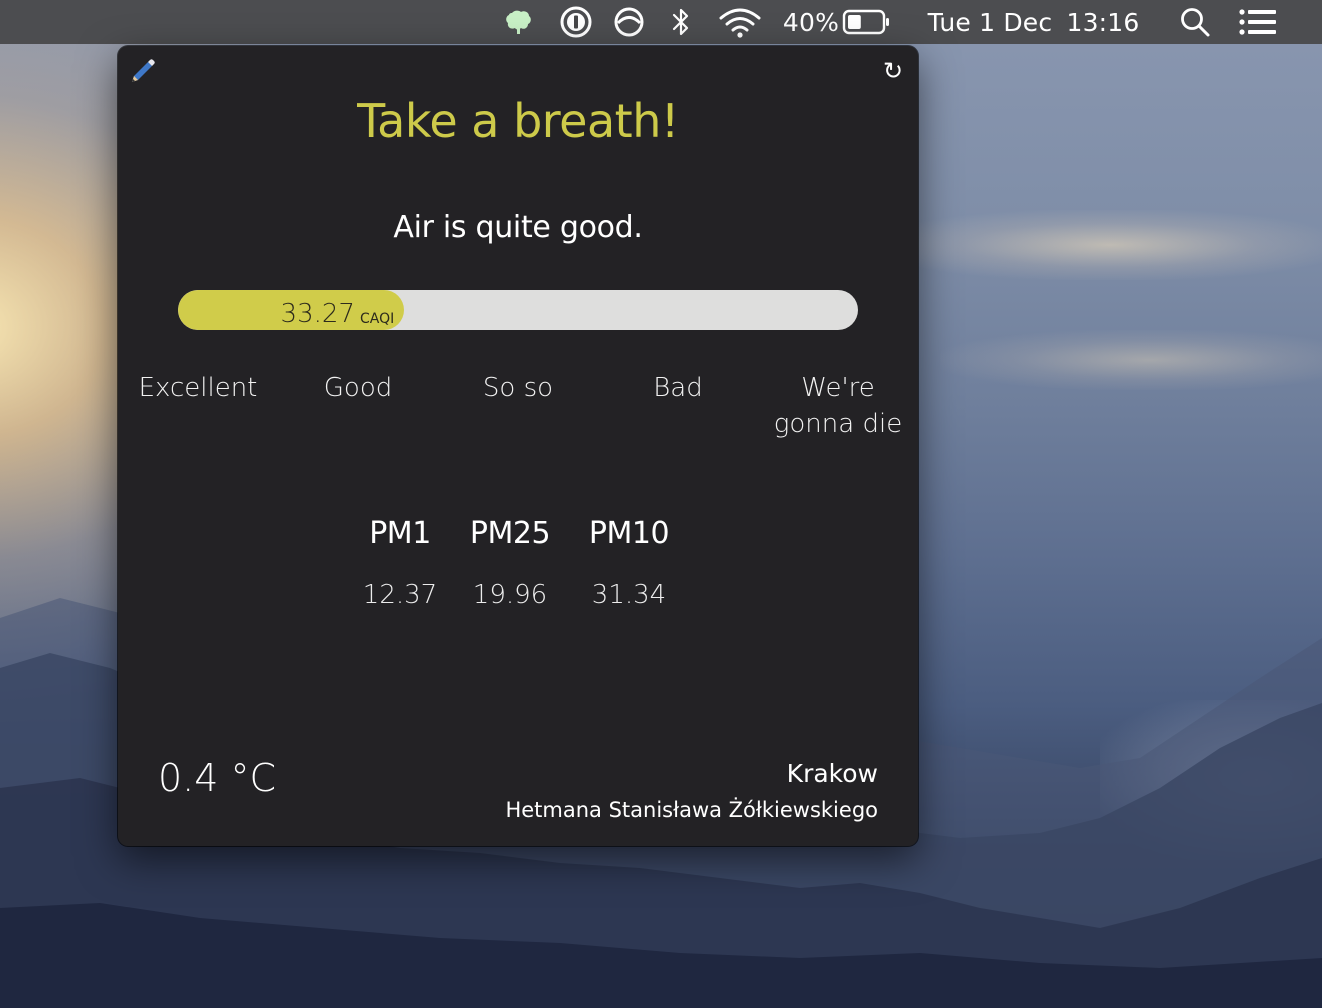  What do you see at coordinates (629, 533) in the screenshot?
I see `particulate-name: PM10` at bounding box center [629, 533].